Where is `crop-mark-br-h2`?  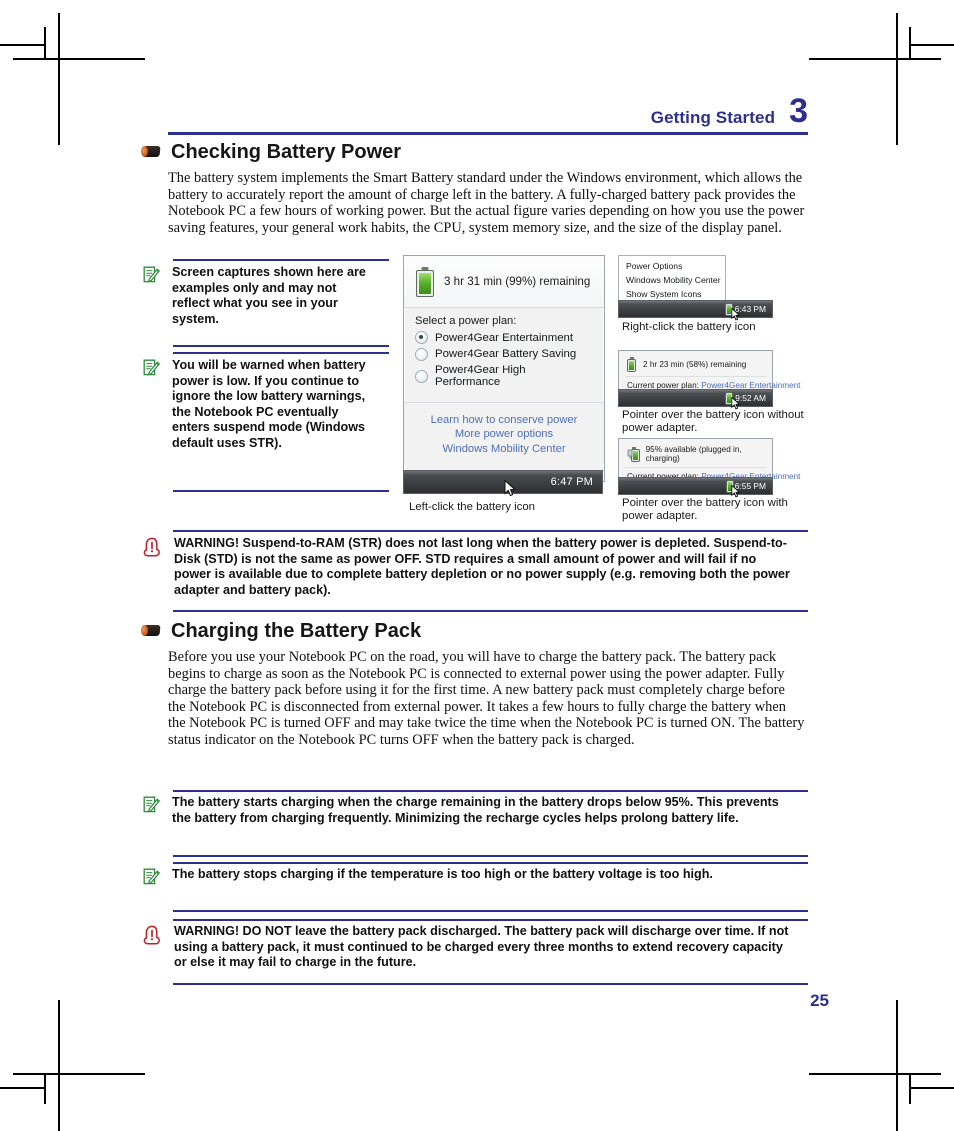 crop-mark-br-h2 is located at coordinates (931, 1088).